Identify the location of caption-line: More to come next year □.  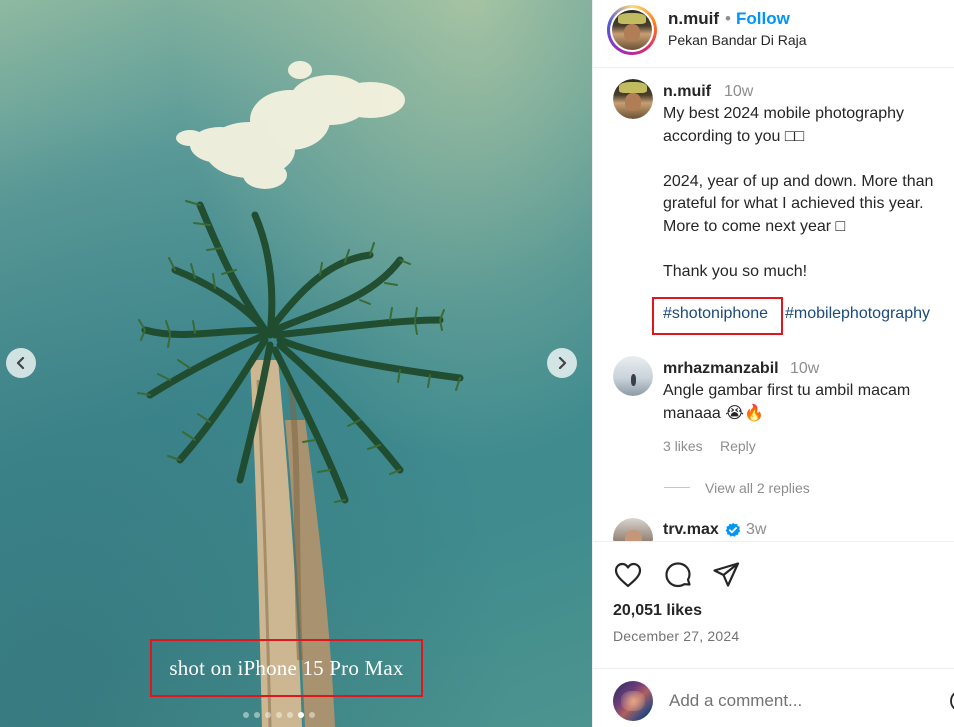
(754, 226).